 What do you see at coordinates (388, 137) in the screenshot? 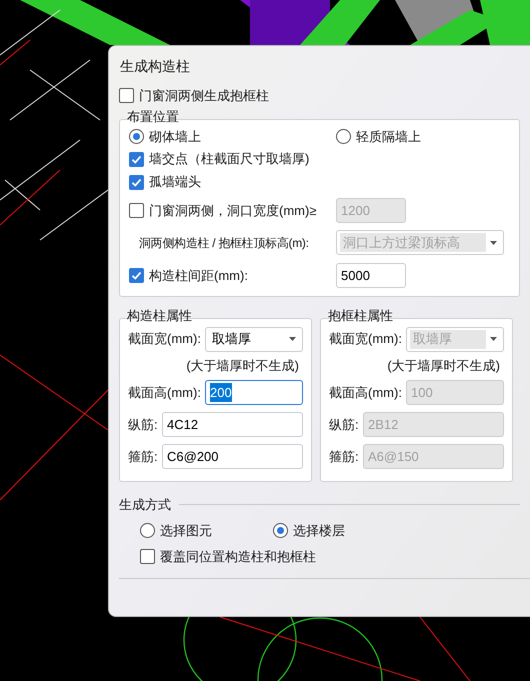
I see `field-label: 轻质隔墙上` at bounding box center [388, 137].